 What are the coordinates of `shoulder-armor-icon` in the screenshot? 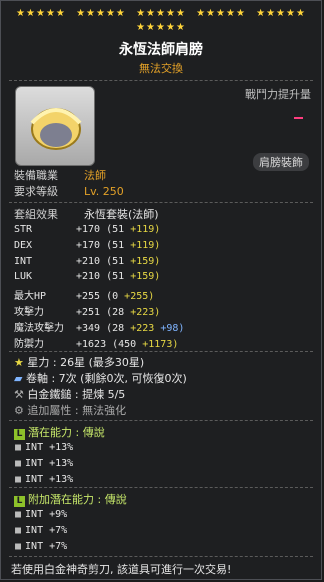 It's located at (56, 129).